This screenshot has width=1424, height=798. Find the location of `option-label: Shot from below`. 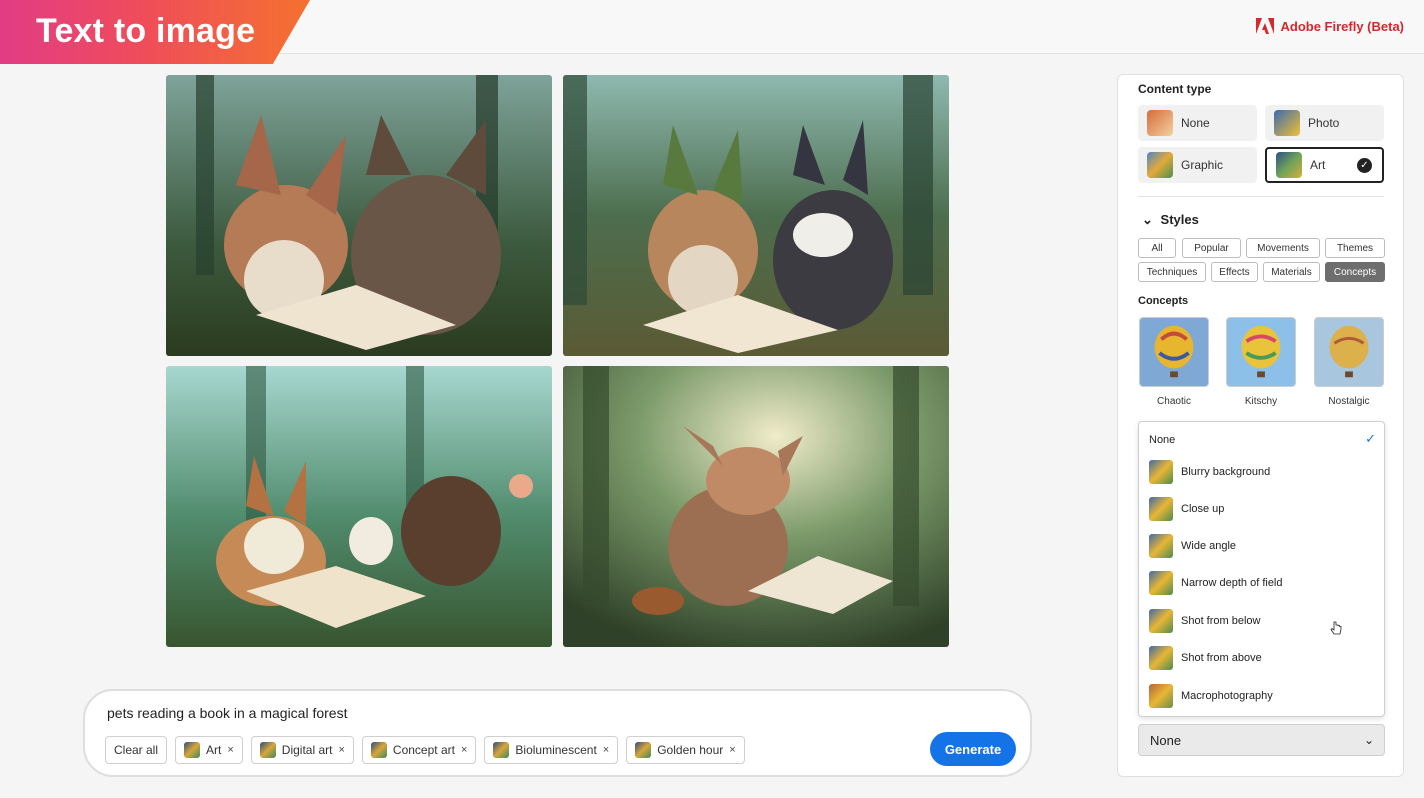

option-label: Shot from below is located at coordinates (1221, 621).